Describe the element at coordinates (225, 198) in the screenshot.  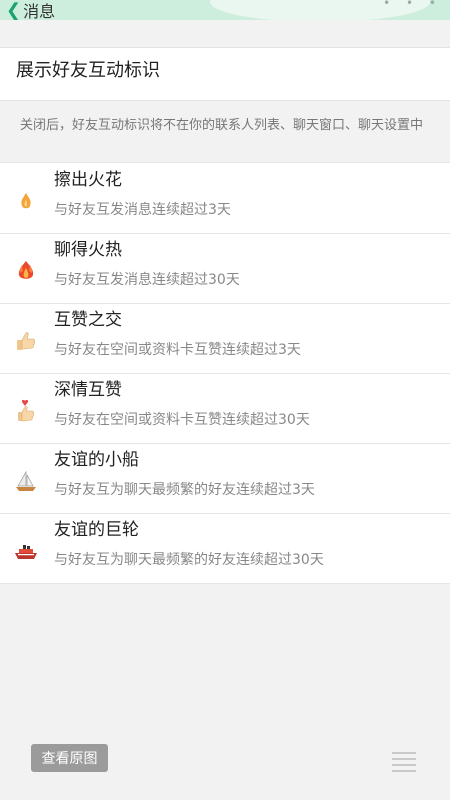
I see `list-item: 擦出火花 与好友互发消息连续超过3天` at that location.